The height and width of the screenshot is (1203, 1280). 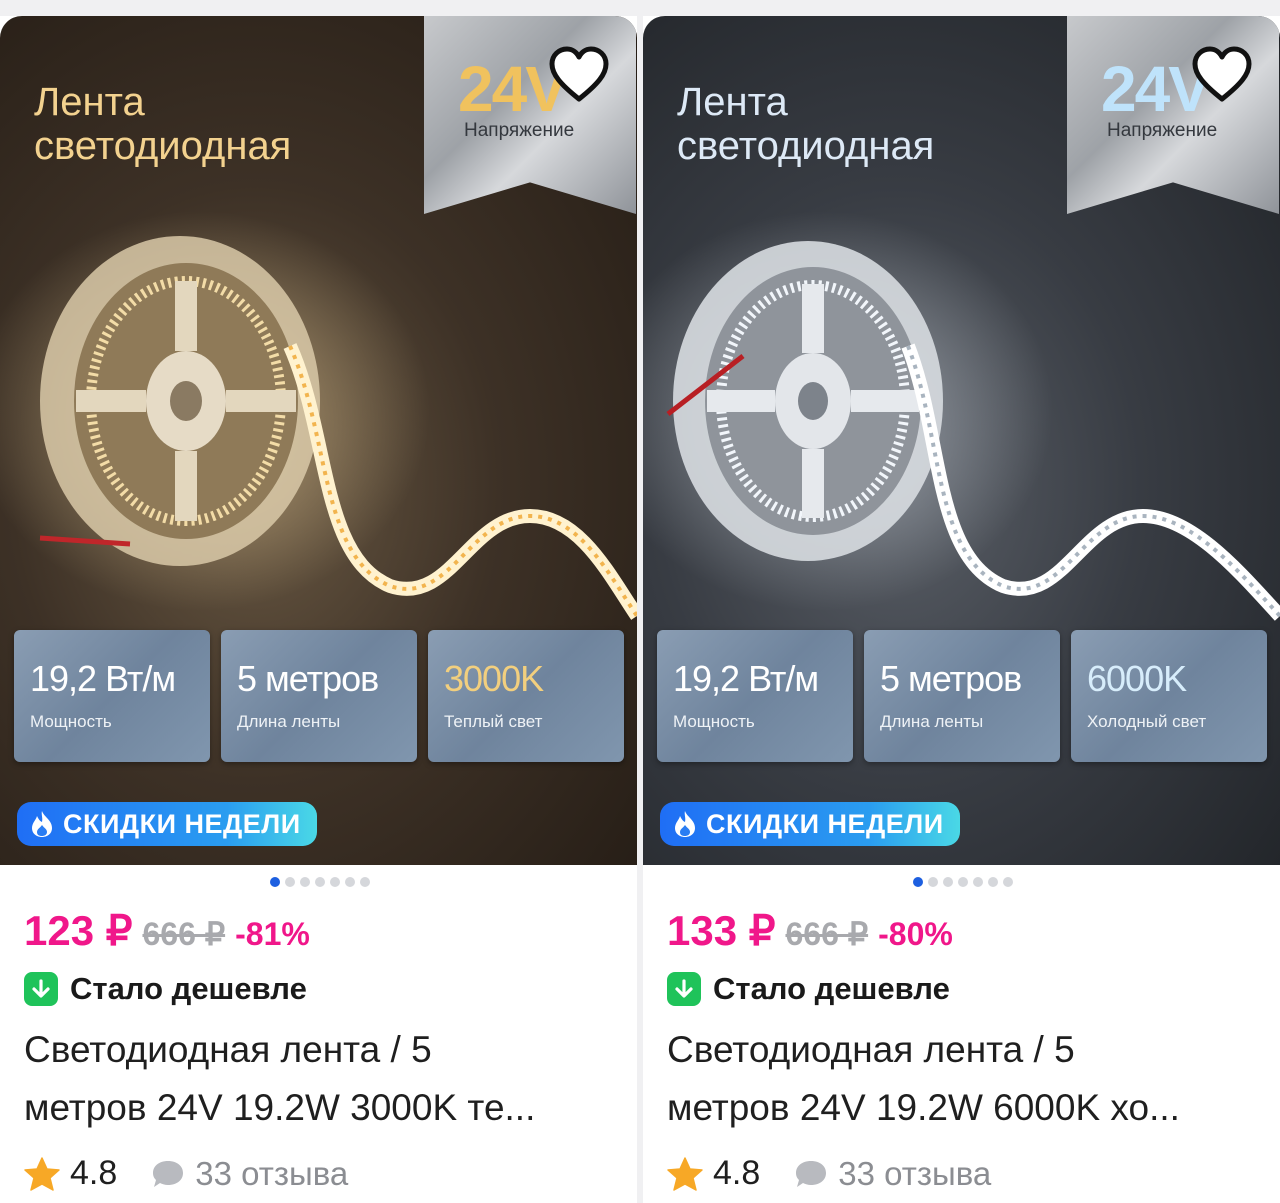 I want to click on spec-card-temperature: 6000K Холодный свет, so click(x=1169, y=696).